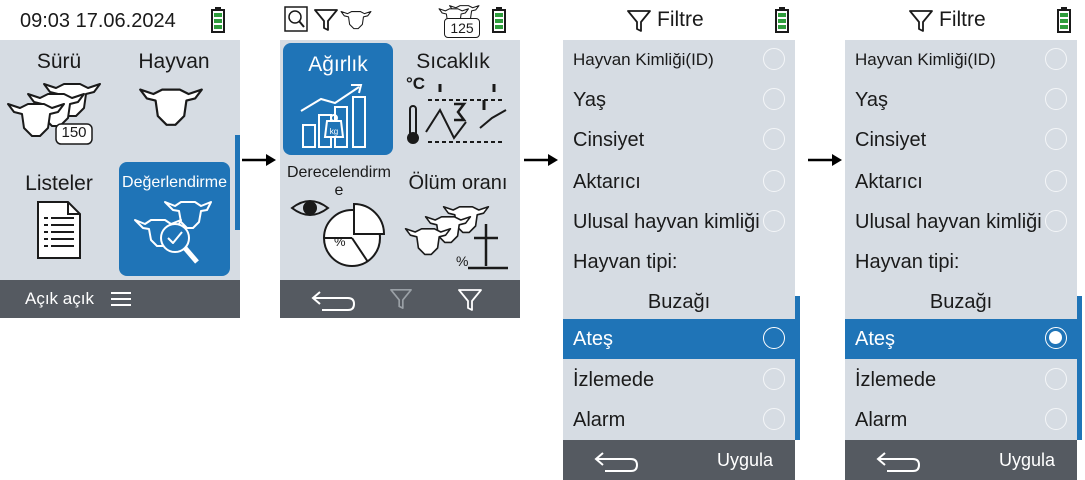 This screenshot has width=1085, height=480. What do you see at coordinates (458, 183) in the screenshot?
I see `tile-label: Ölüm oranı` at bounding box center [458, 183].